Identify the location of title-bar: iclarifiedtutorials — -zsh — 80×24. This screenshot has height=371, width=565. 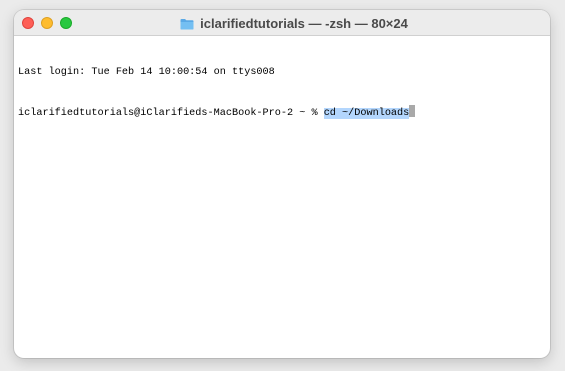
(282, 23).